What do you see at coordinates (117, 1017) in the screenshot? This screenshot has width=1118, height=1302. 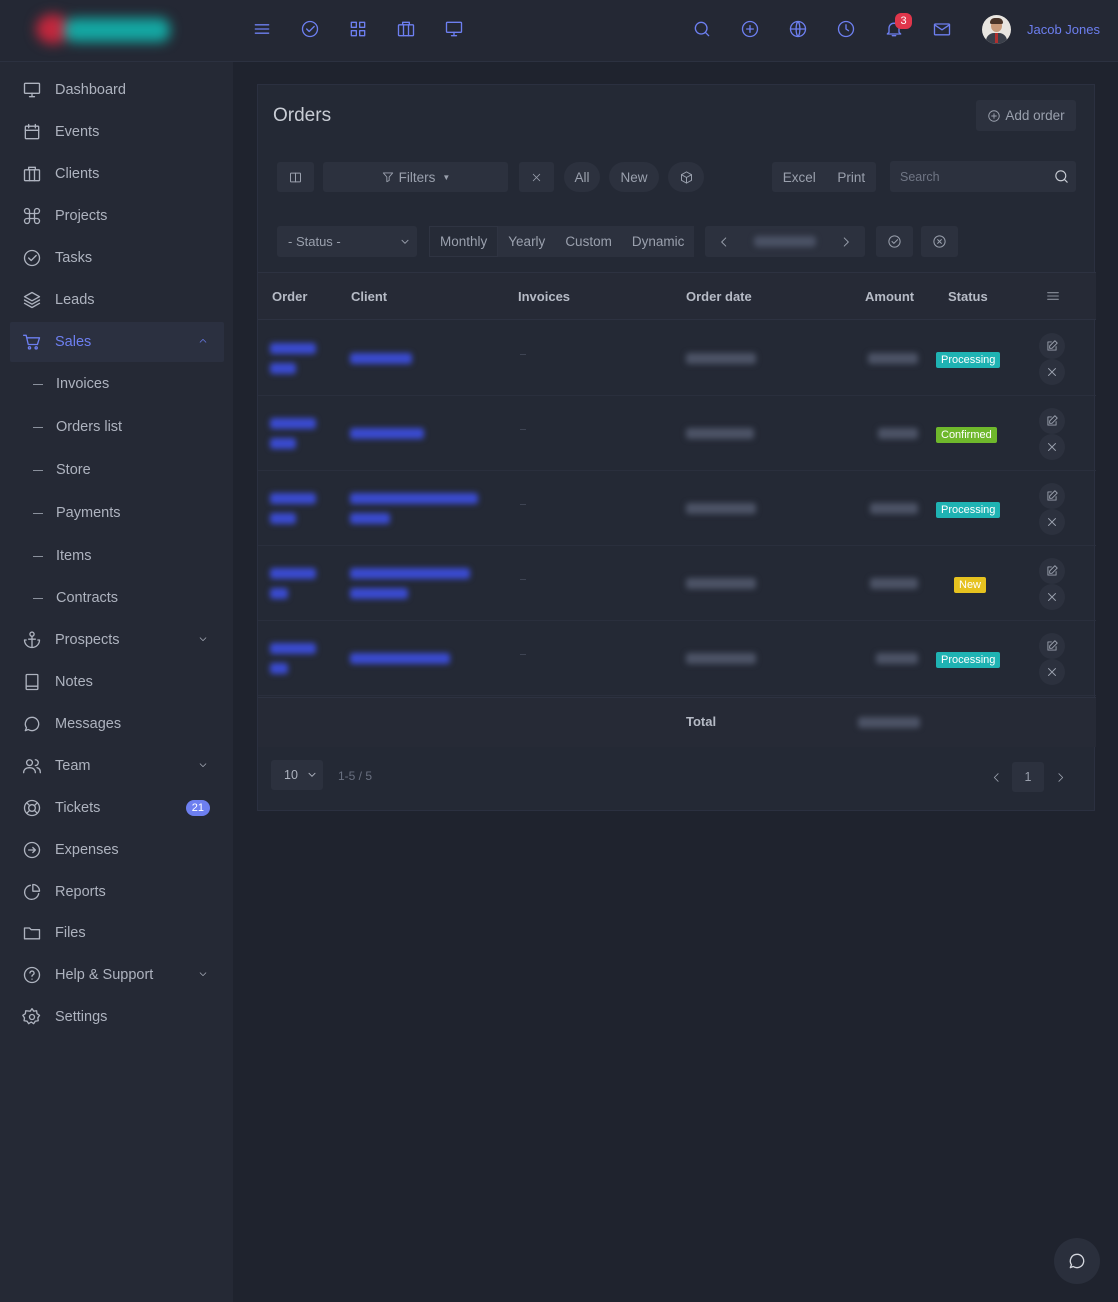 I see `sidebar-item-settings: Settings` at bounding box center [117, 1017].